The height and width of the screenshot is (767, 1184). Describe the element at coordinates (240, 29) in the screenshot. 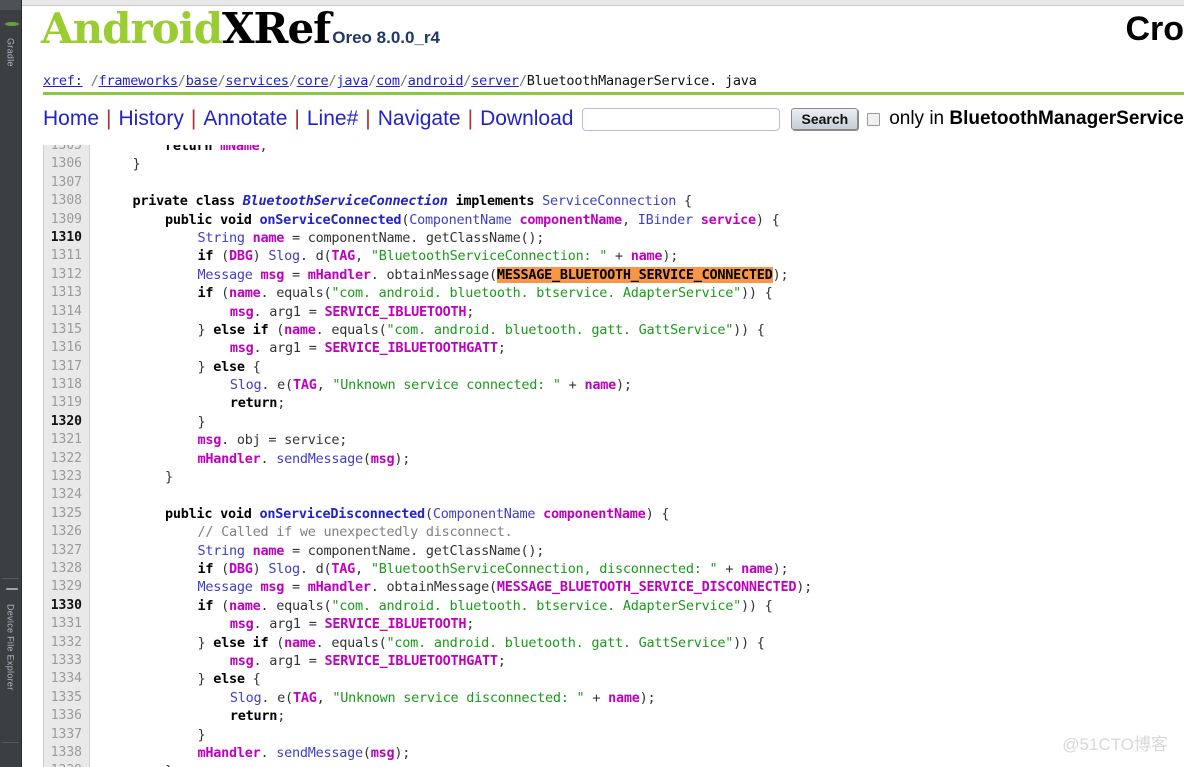

I see `site-logo: AndroidXRef Oreo 8.0.0_r4` at that location.